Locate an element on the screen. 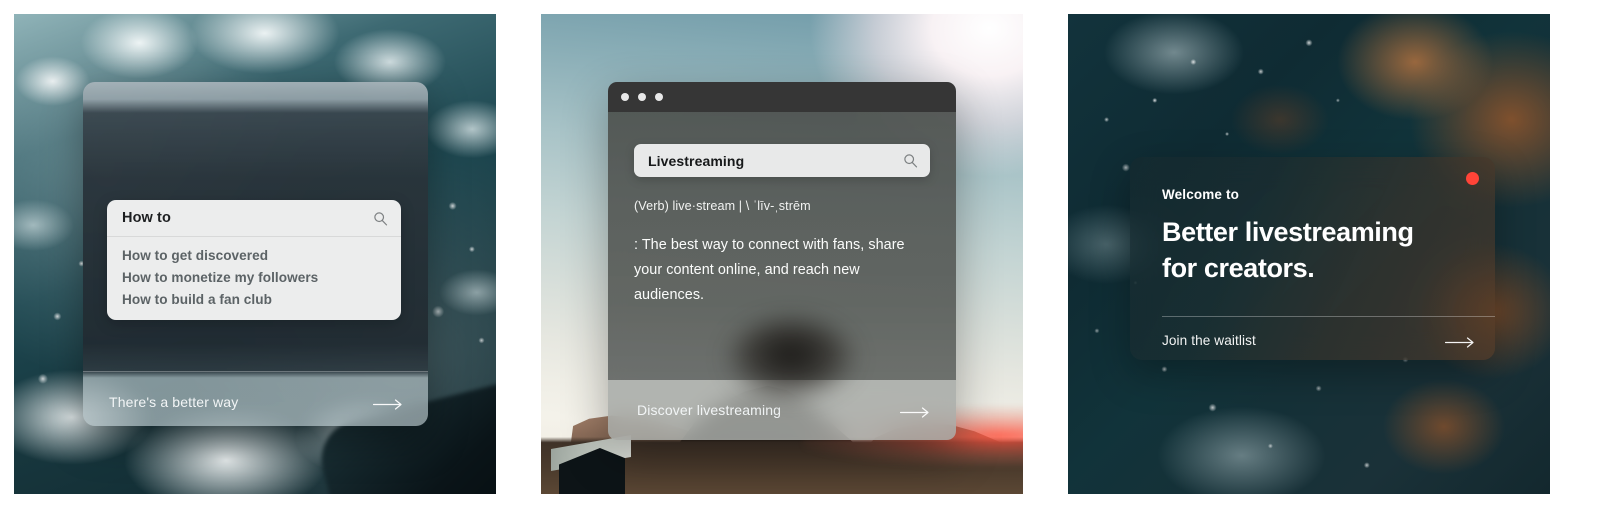 This screenshot has width=1600, height=521. search-input: How to is located at coordinates (247, 218).